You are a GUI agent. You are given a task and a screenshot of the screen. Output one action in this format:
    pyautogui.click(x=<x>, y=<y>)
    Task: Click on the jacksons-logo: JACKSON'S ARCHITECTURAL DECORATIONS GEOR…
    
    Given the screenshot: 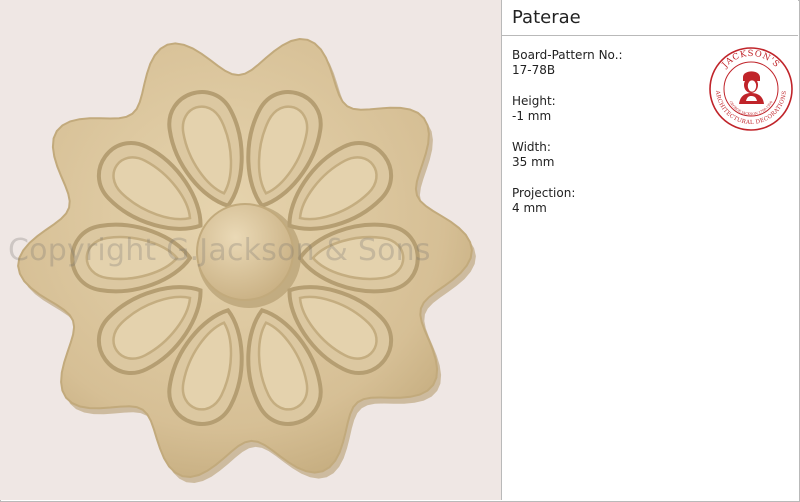 What is the action you would take?
    pyautogui.click(x=751, y=89)
    